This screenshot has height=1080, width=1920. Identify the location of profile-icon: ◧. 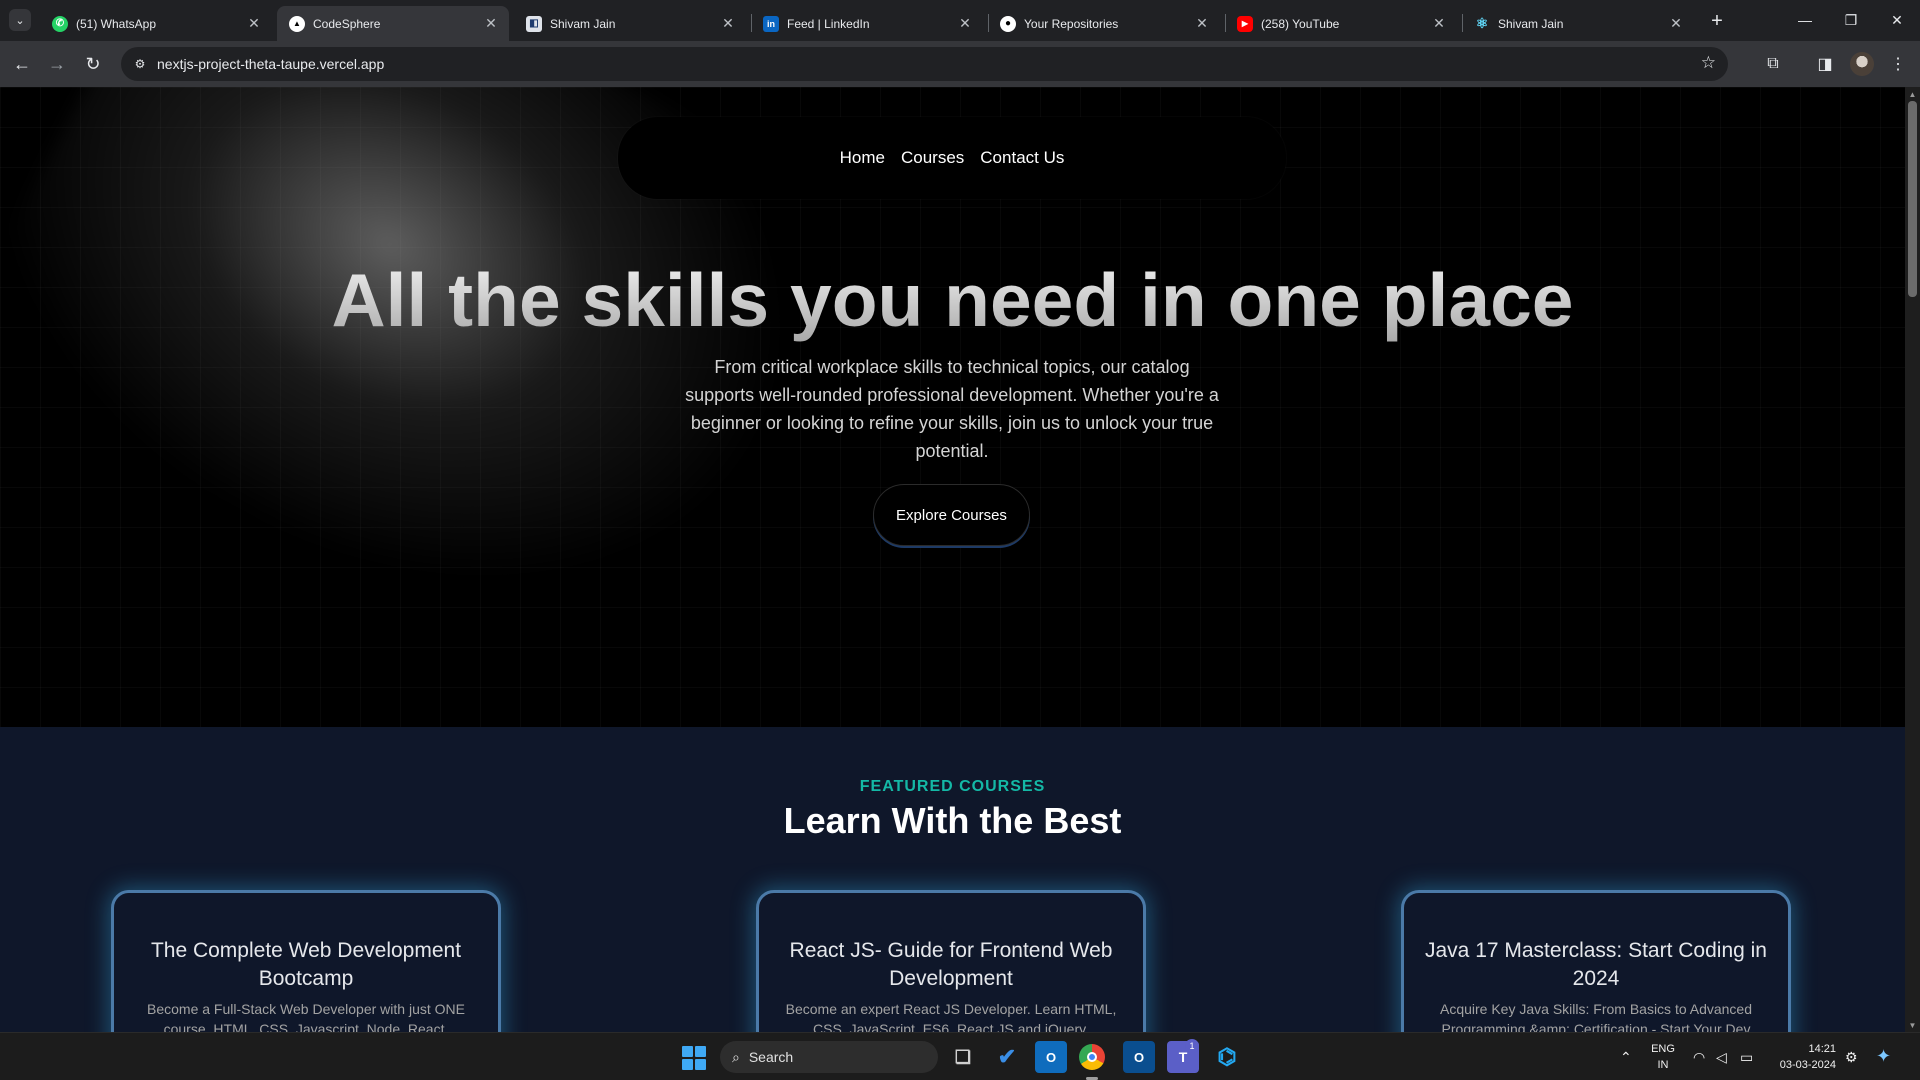
(534, 23).